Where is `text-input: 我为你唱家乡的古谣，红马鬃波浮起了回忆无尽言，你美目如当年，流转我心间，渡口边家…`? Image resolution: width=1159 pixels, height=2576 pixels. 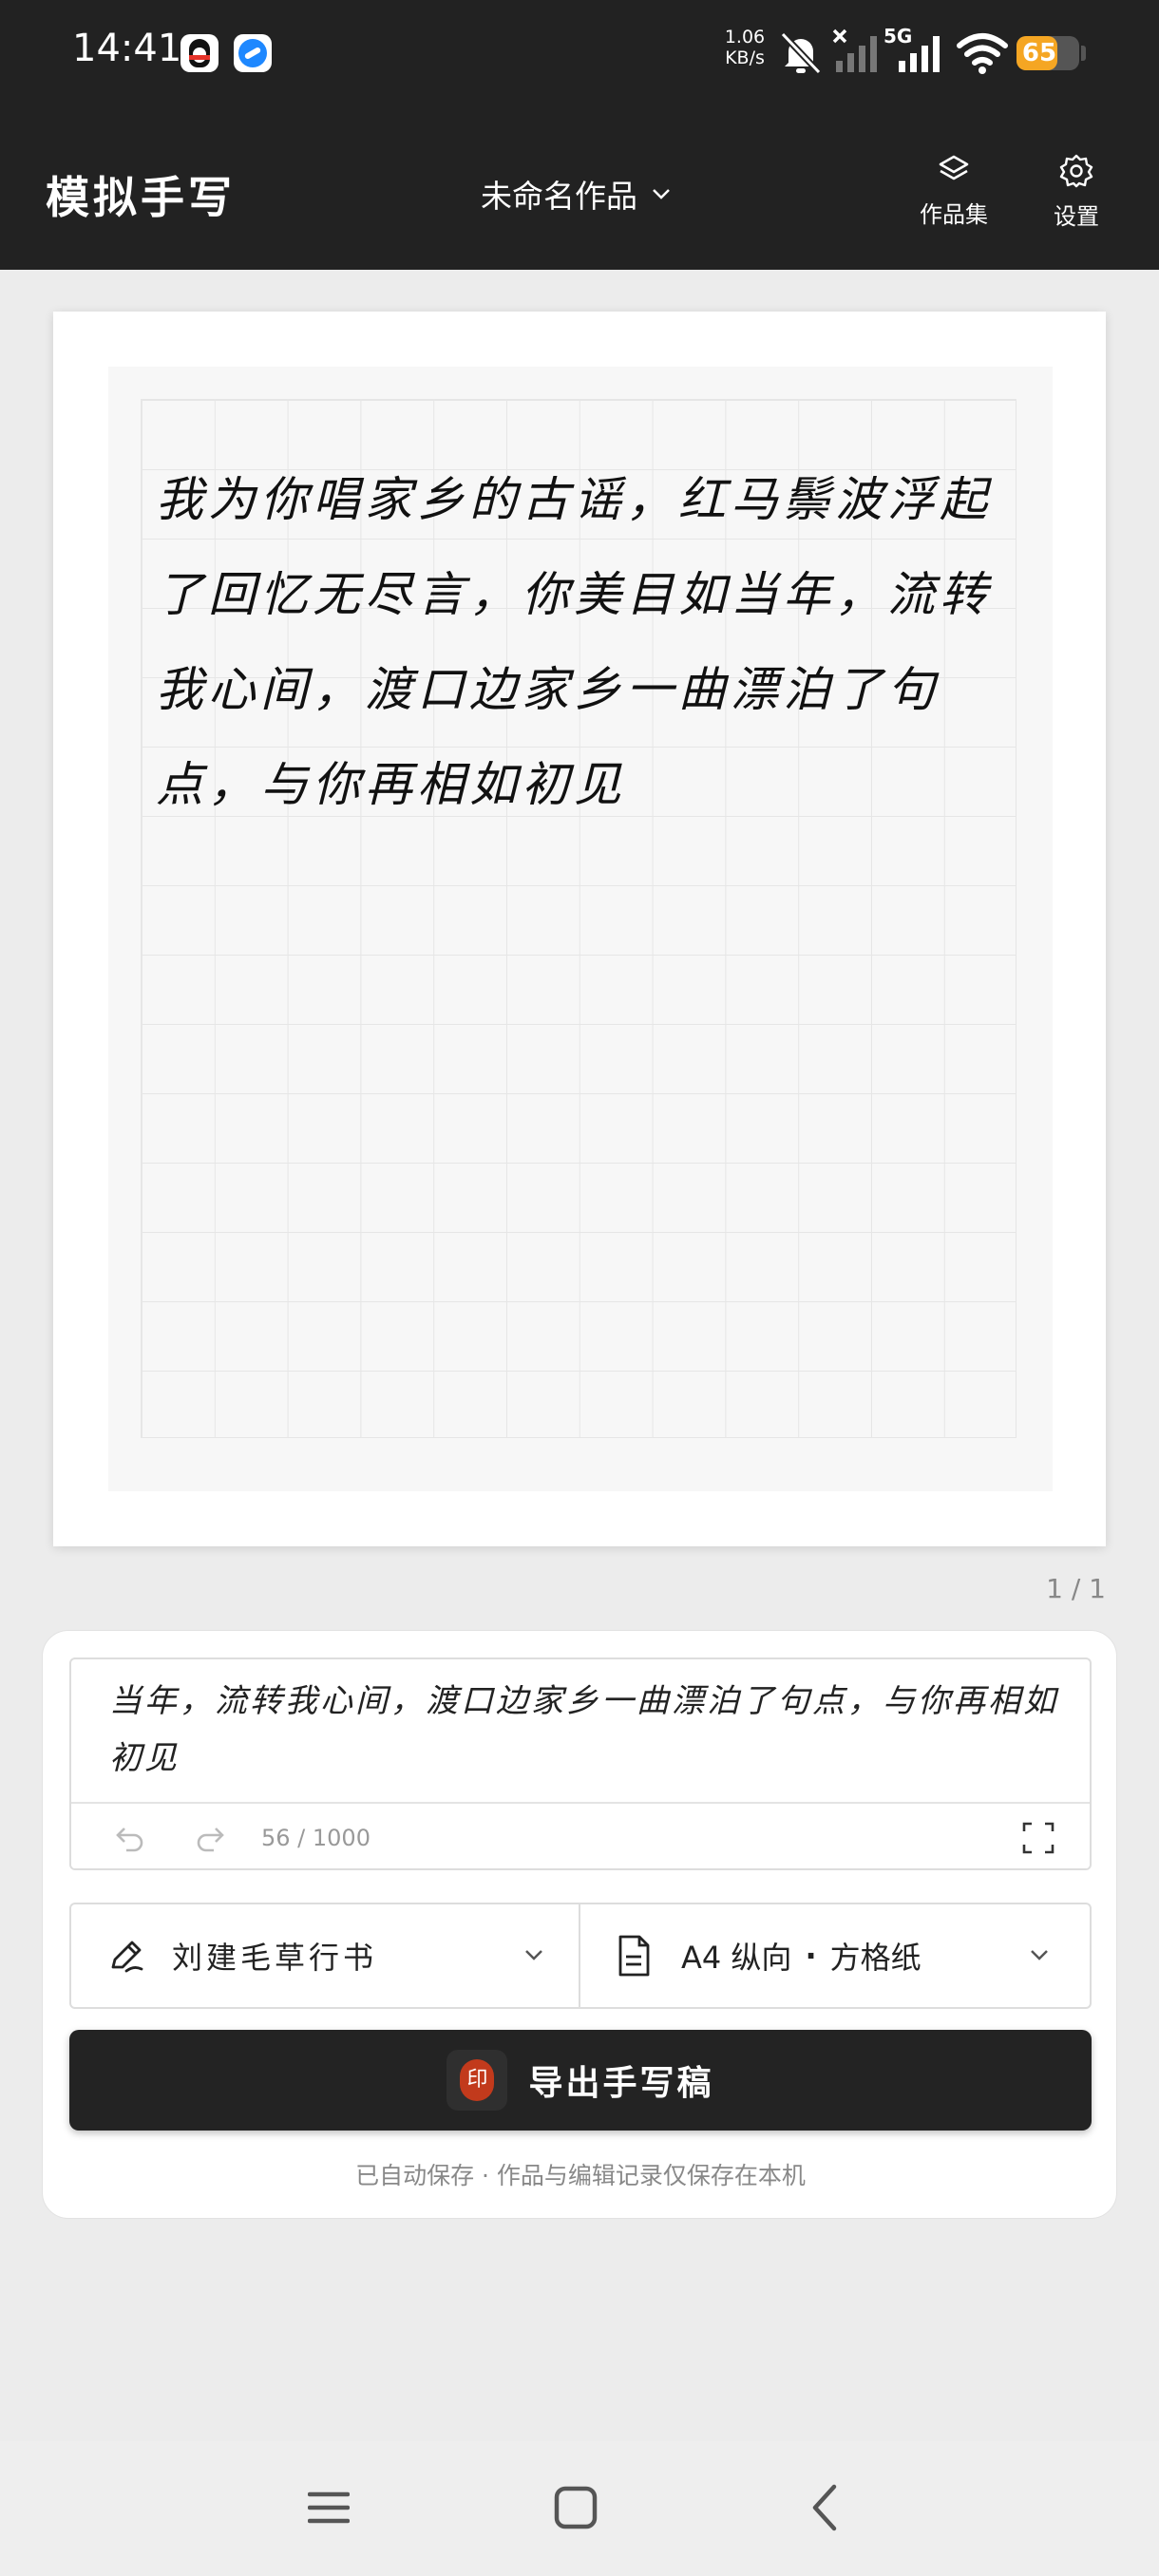 text-input: 我为你唱家乡的古谣，红马鬃波浮起了回忆无尽言，你美目如当年，流转我心间，渡口边家… is located at coordinates (580, 1726).